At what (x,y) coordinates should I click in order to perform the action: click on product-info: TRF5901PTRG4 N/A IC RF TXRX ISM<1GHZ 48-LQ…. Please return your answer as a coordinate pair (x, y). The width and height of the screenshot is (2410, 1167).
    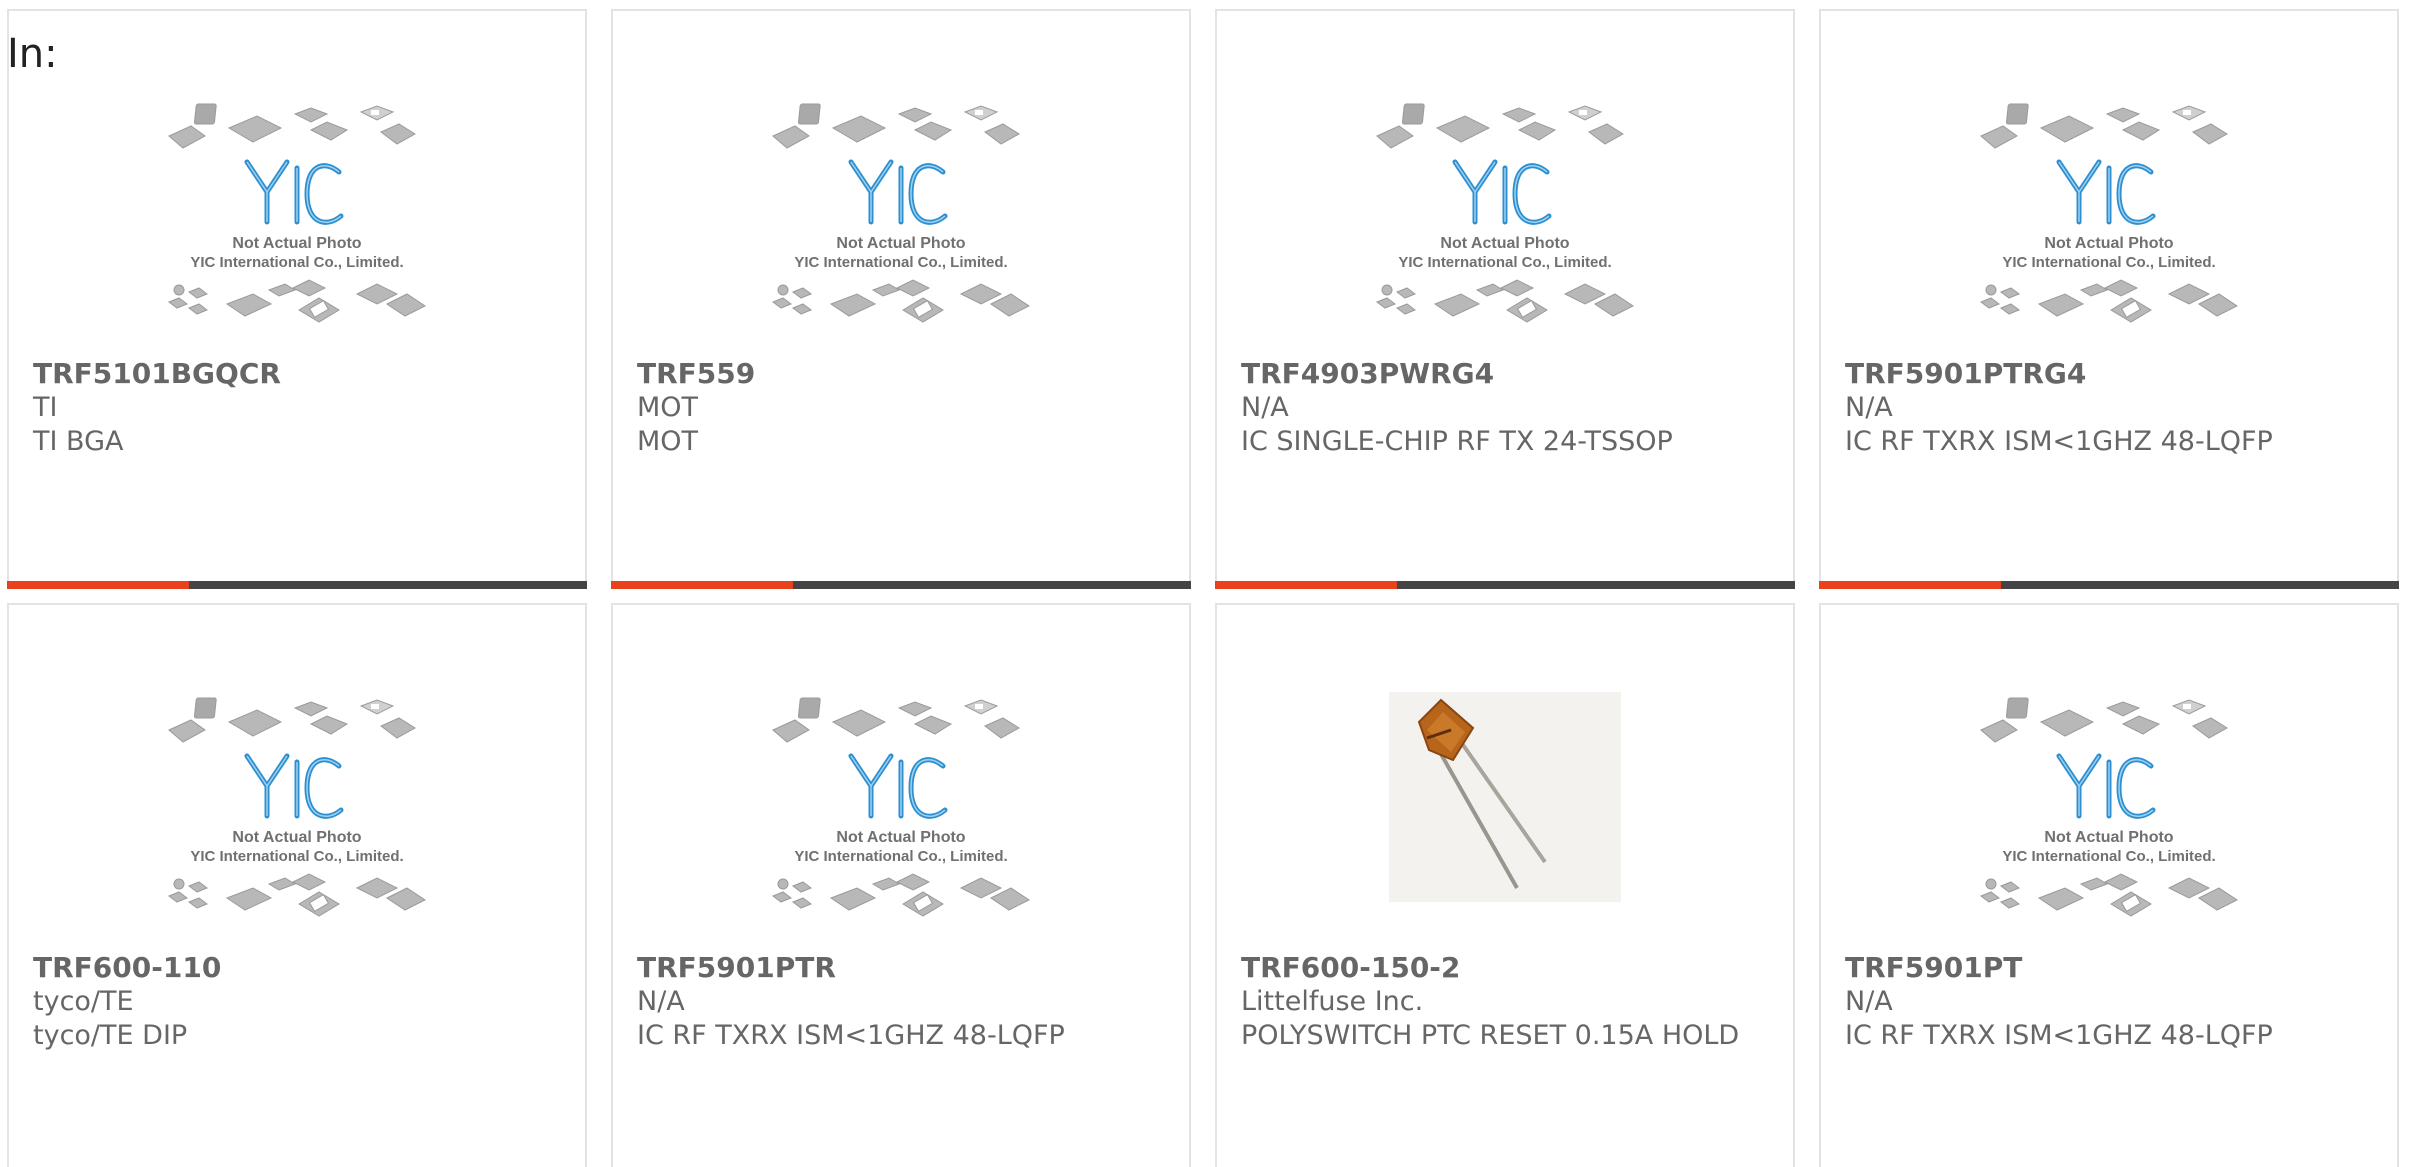
    Looking at the image, I should click on (2113, 408).